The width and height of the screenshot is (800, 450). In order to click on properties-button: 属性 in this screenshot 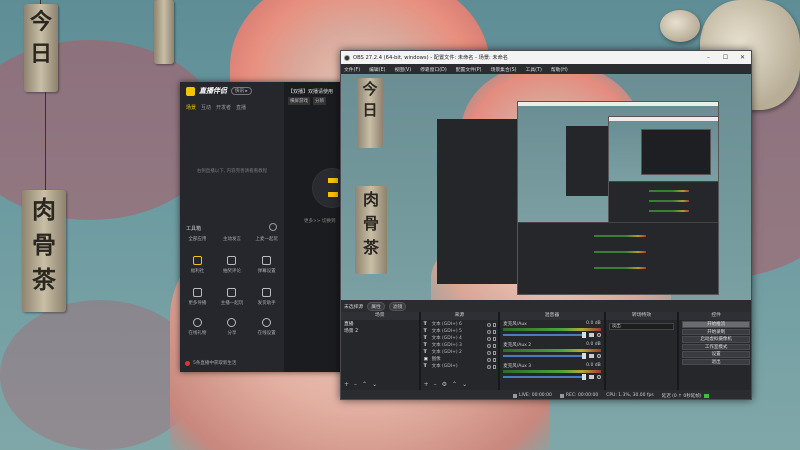, I will do `click(376, 306)`.